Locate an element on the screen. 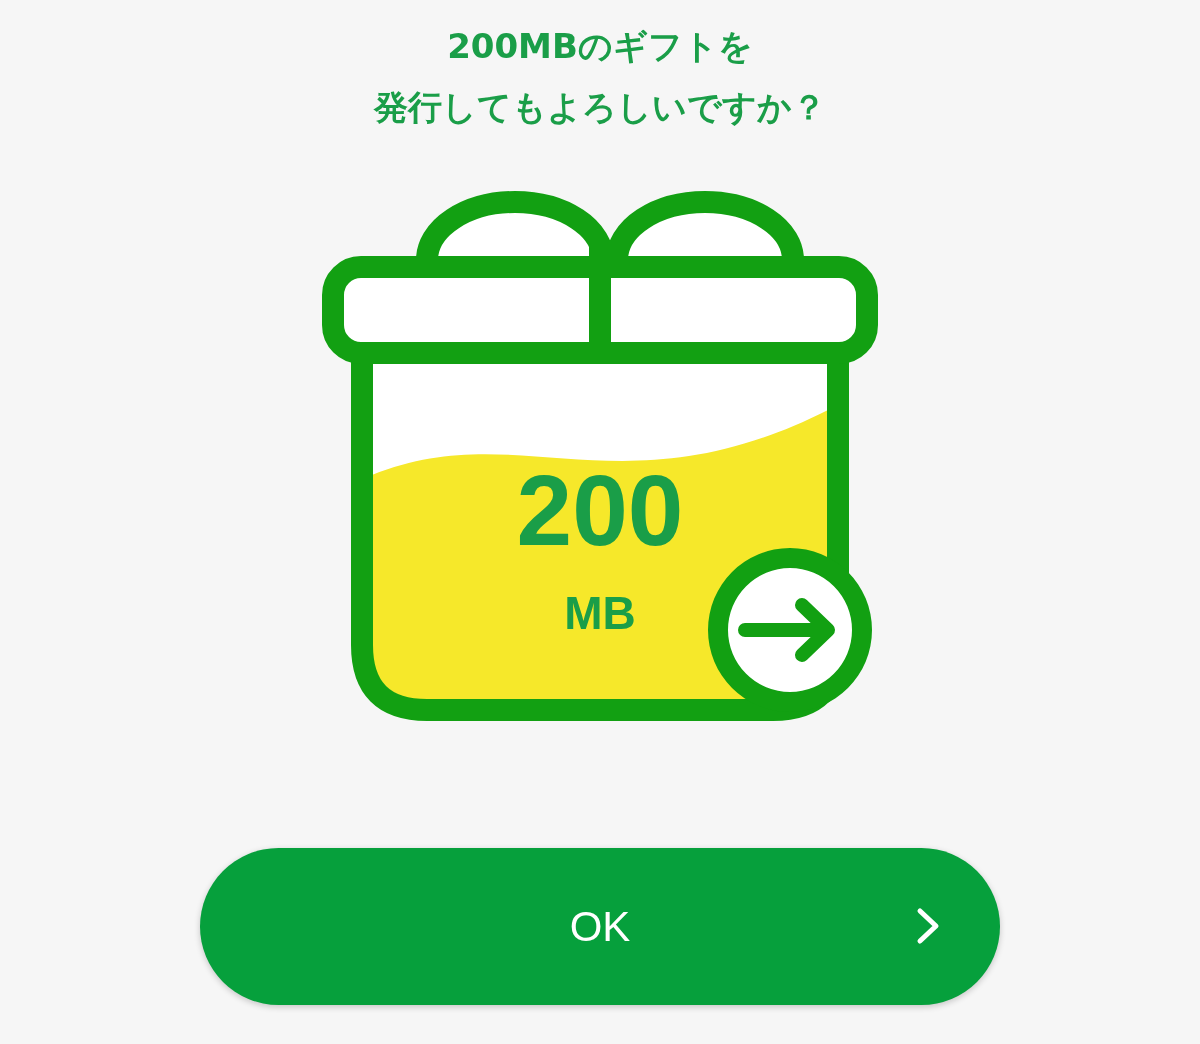  ok-button: OK is located at coordinates (600, 926).